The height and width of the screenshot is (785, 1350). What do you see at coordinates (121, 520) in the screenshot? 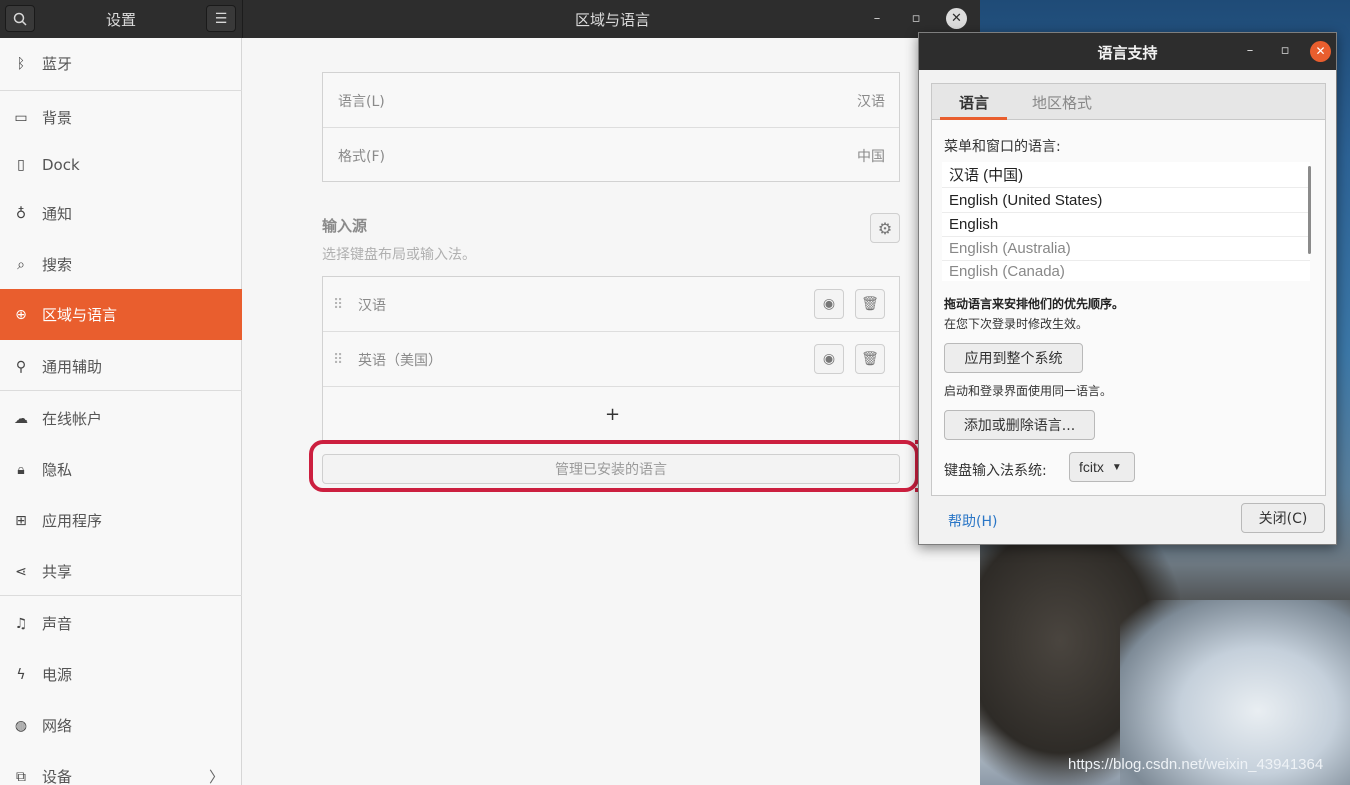
I see `sidebar-item-applications: ⊞ 应用程序` at bounding box center [121, 520].